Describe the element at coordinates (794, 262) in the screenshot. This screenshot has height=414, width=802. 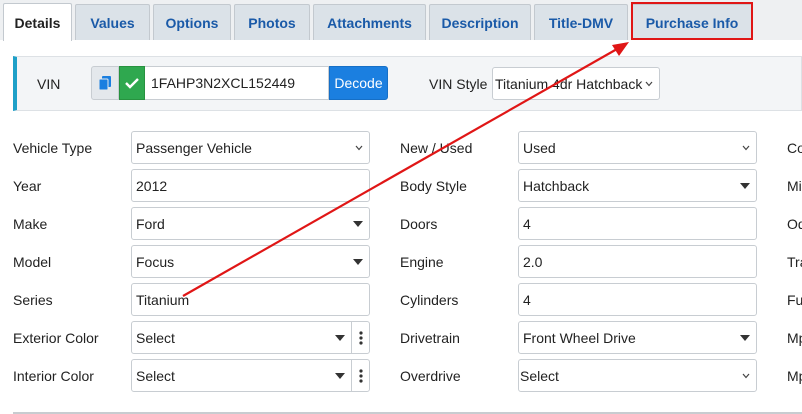
I see `right-label-4: Tra` at that location.